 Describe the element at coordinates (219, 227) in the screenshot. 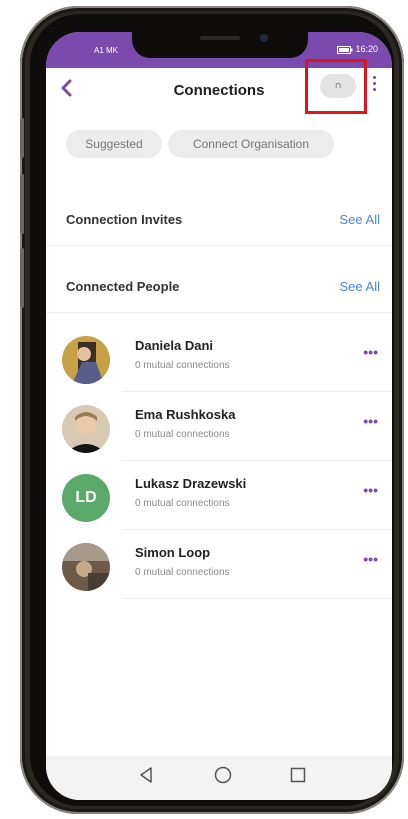

I see `section-connection-invites: Connection Invites See All` at that location.